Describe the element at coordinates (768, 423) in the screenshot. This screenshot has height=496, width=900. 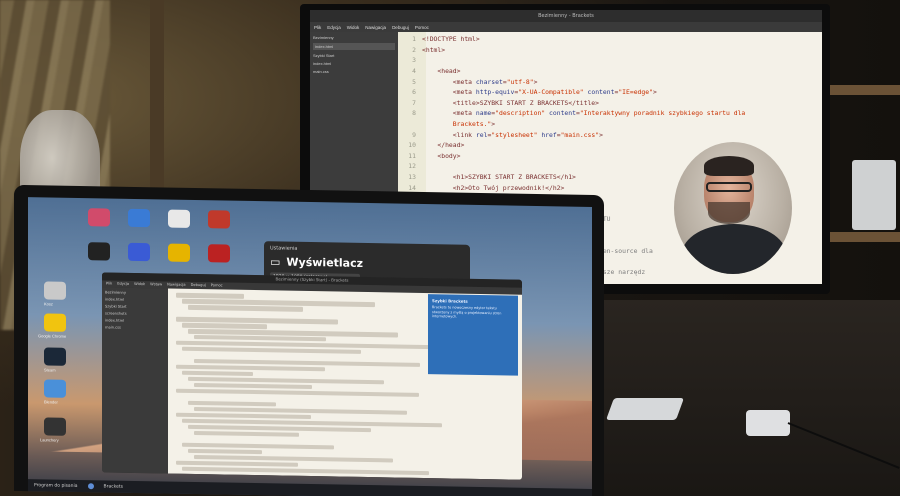
I see `usb-adapter` at that location.